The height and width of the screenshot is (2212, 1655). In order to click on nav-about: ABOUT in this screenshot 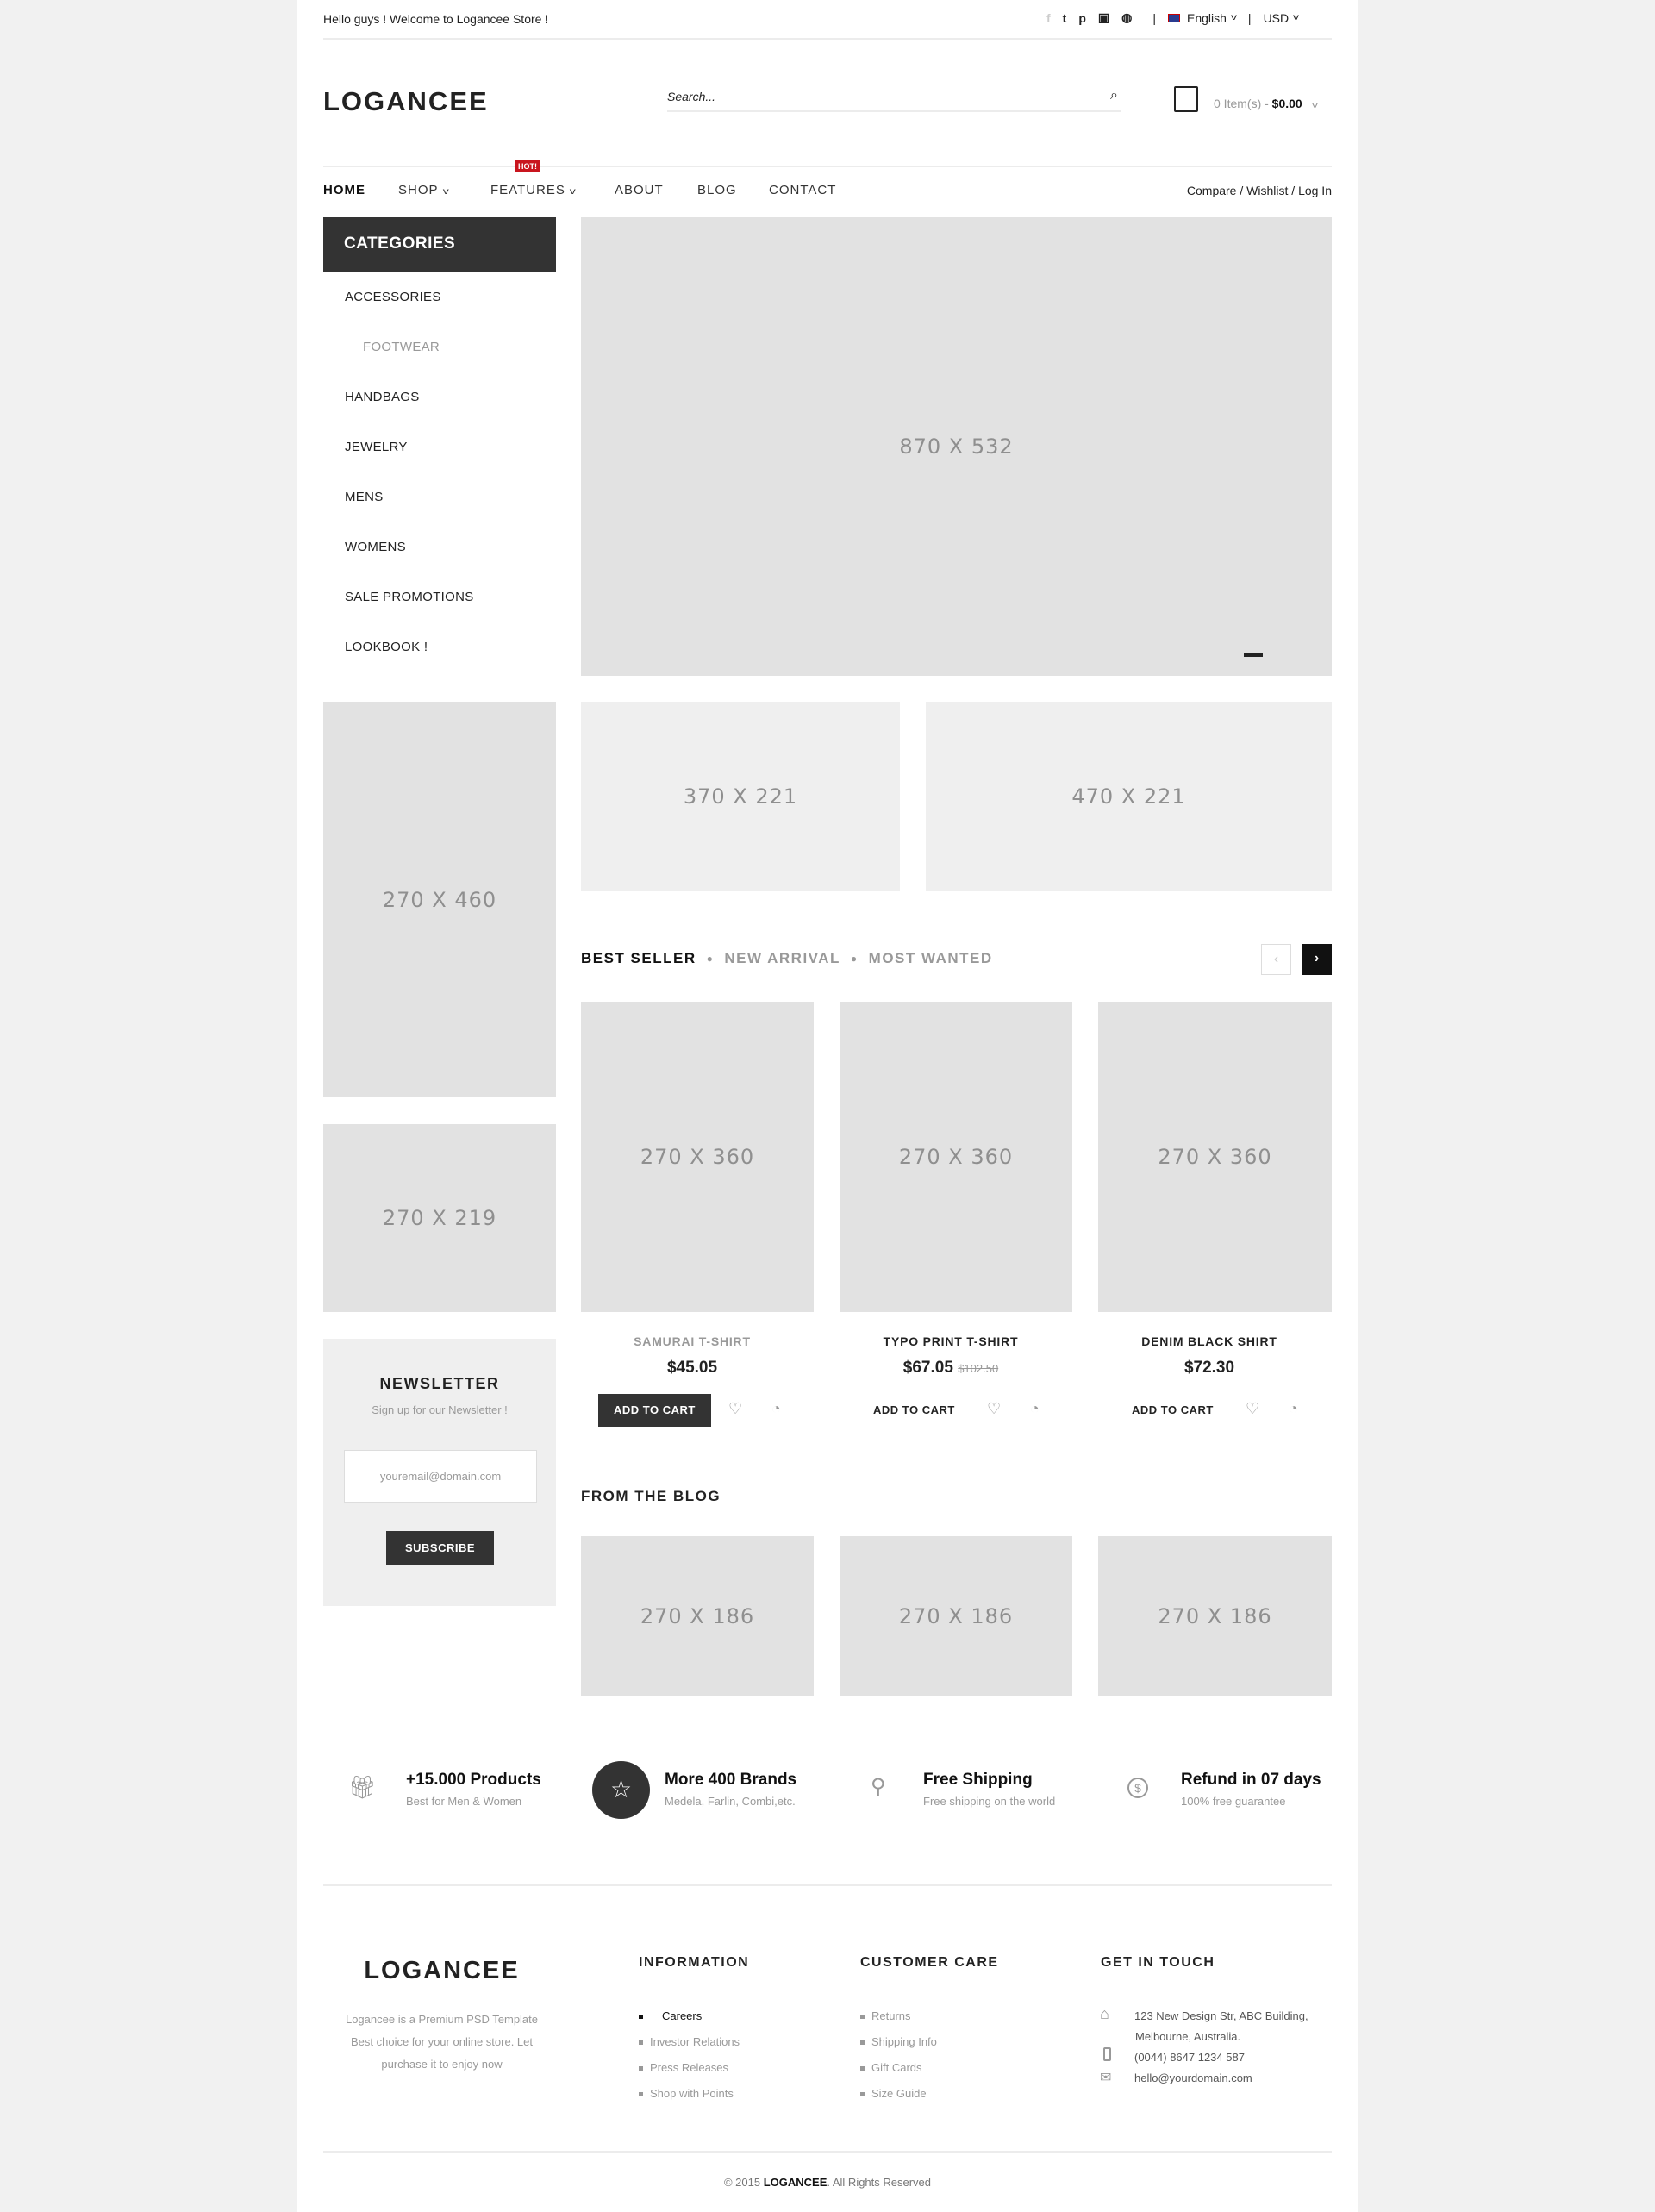, I will do `click(639, 190)`.